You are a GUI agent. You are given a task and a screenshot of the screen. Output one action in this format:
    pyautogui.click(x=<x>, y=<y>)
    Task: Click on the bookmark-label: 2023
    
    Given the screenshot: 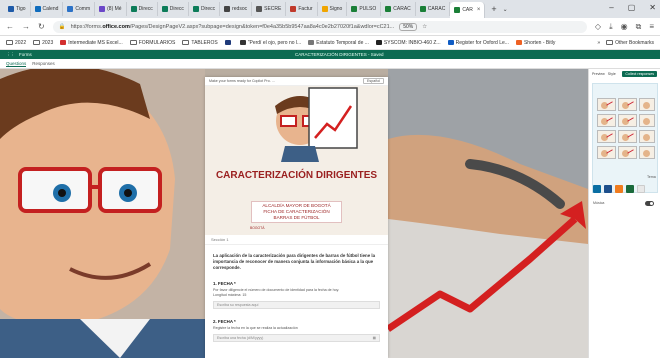 What is the action you would take?
    pyautogui.click(x=48, y=42)
    